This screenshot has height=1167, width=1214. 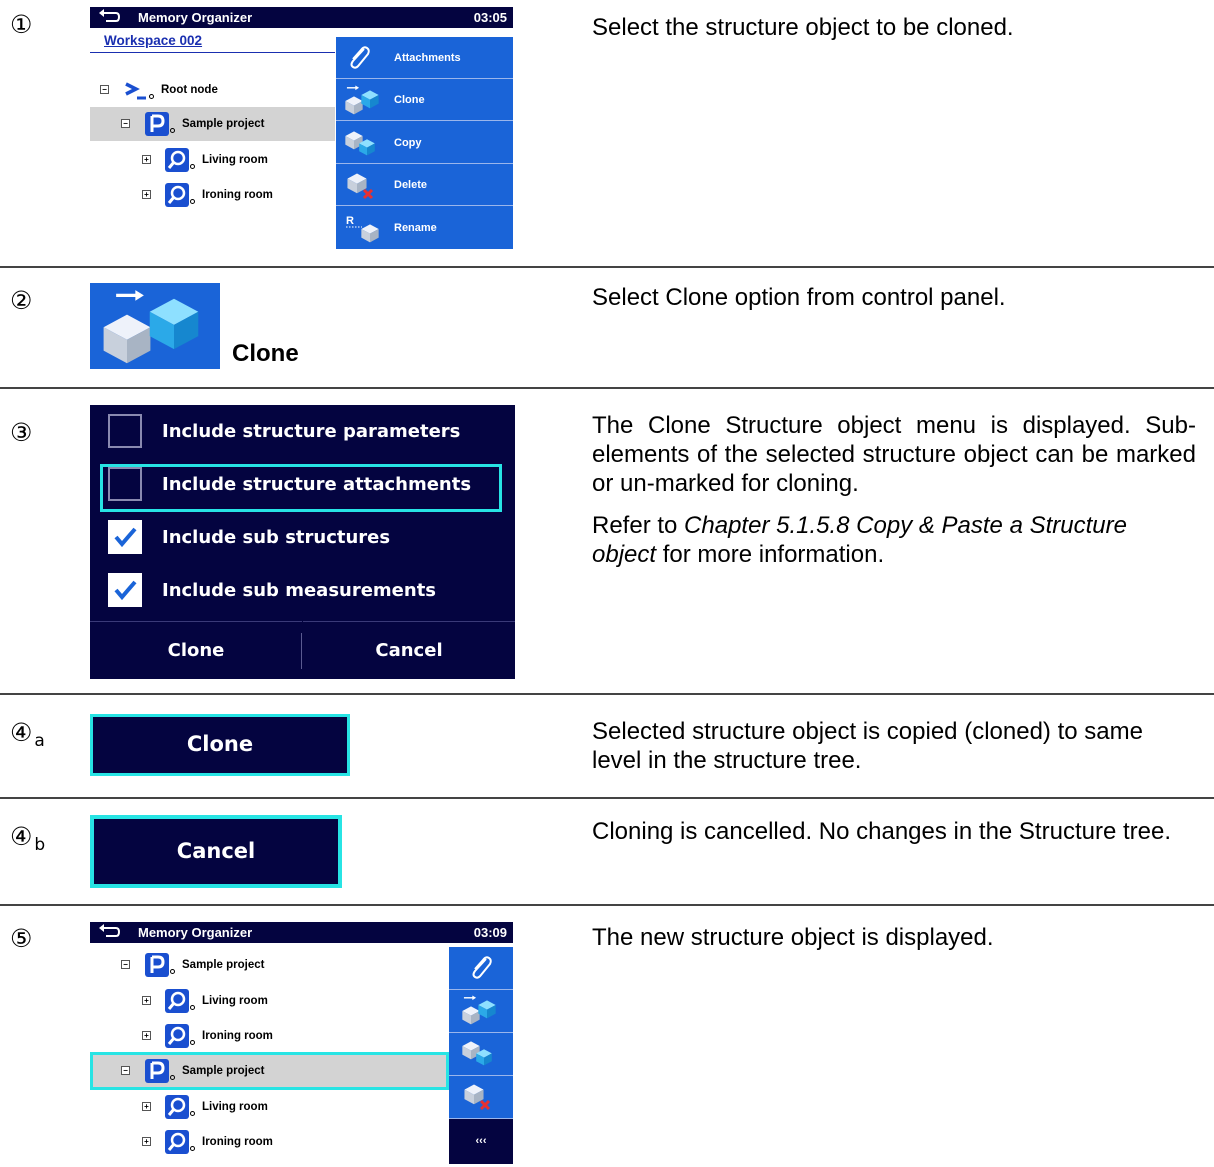 What do you see at coordinates (212, 52) in the screenshot?
I see `workspace-divider` at bounding box center [212, 52].